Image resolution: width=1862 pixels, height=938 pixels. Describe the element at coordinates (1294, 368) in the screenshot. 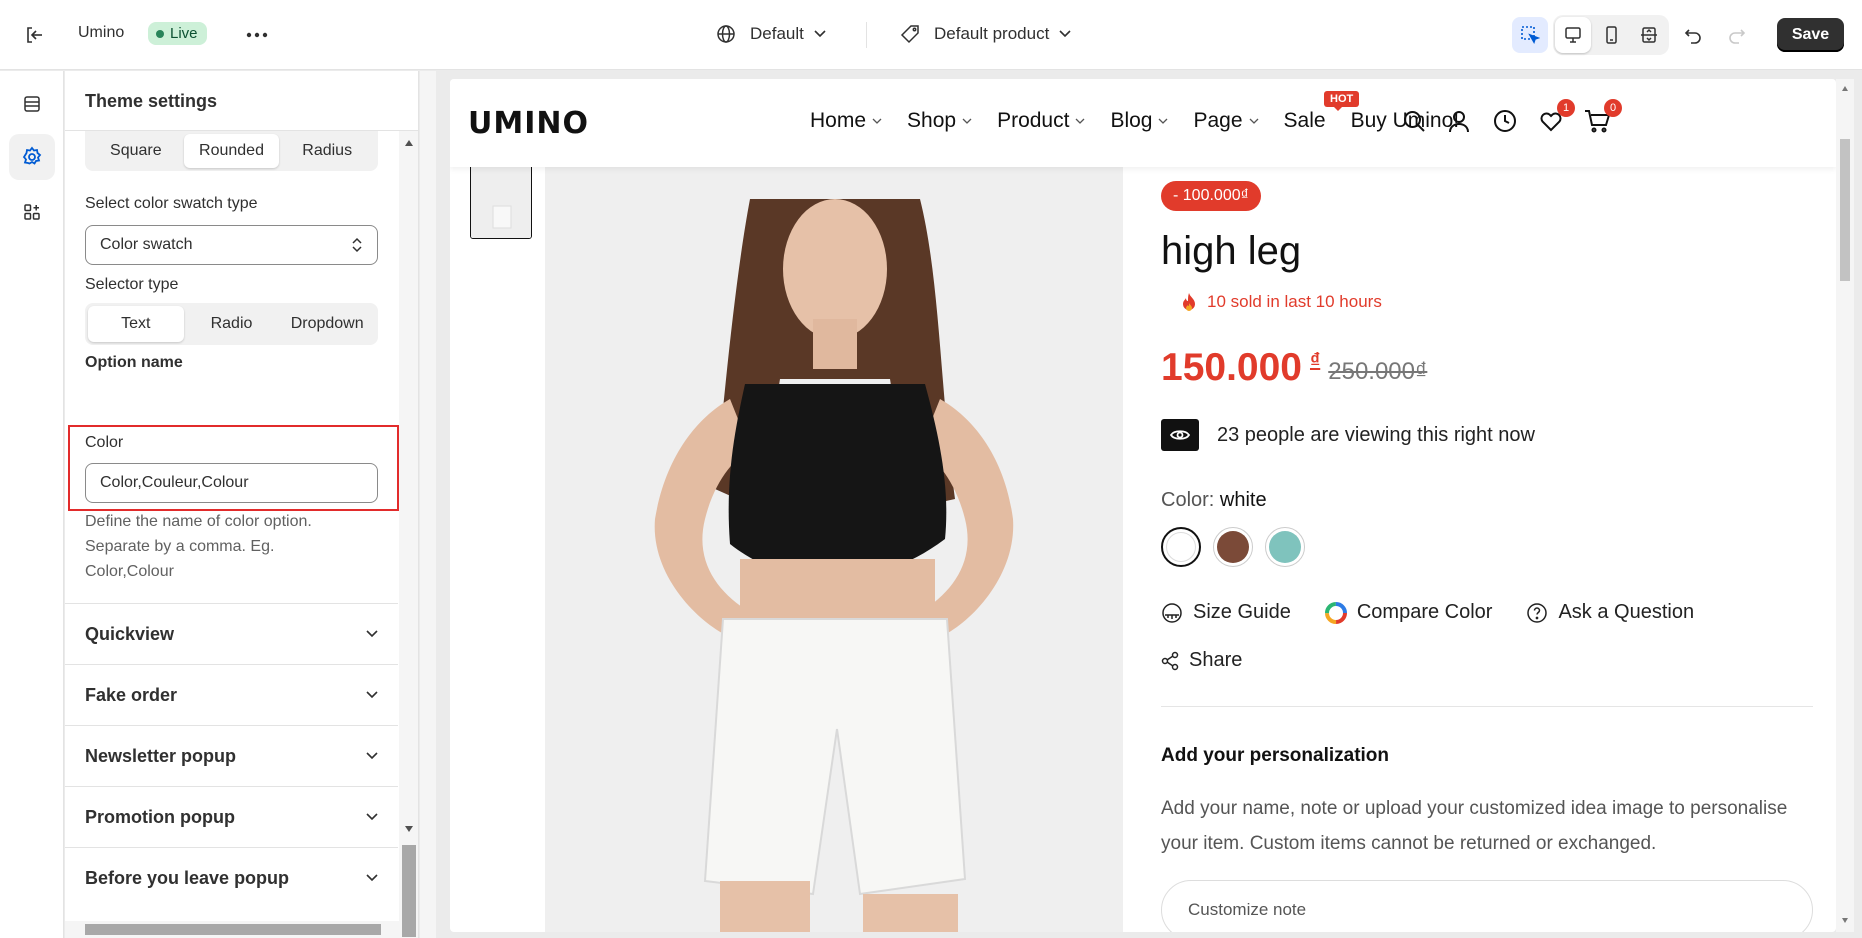

I see `product-price: 150.000 ₫ 250.000₫` at that location.